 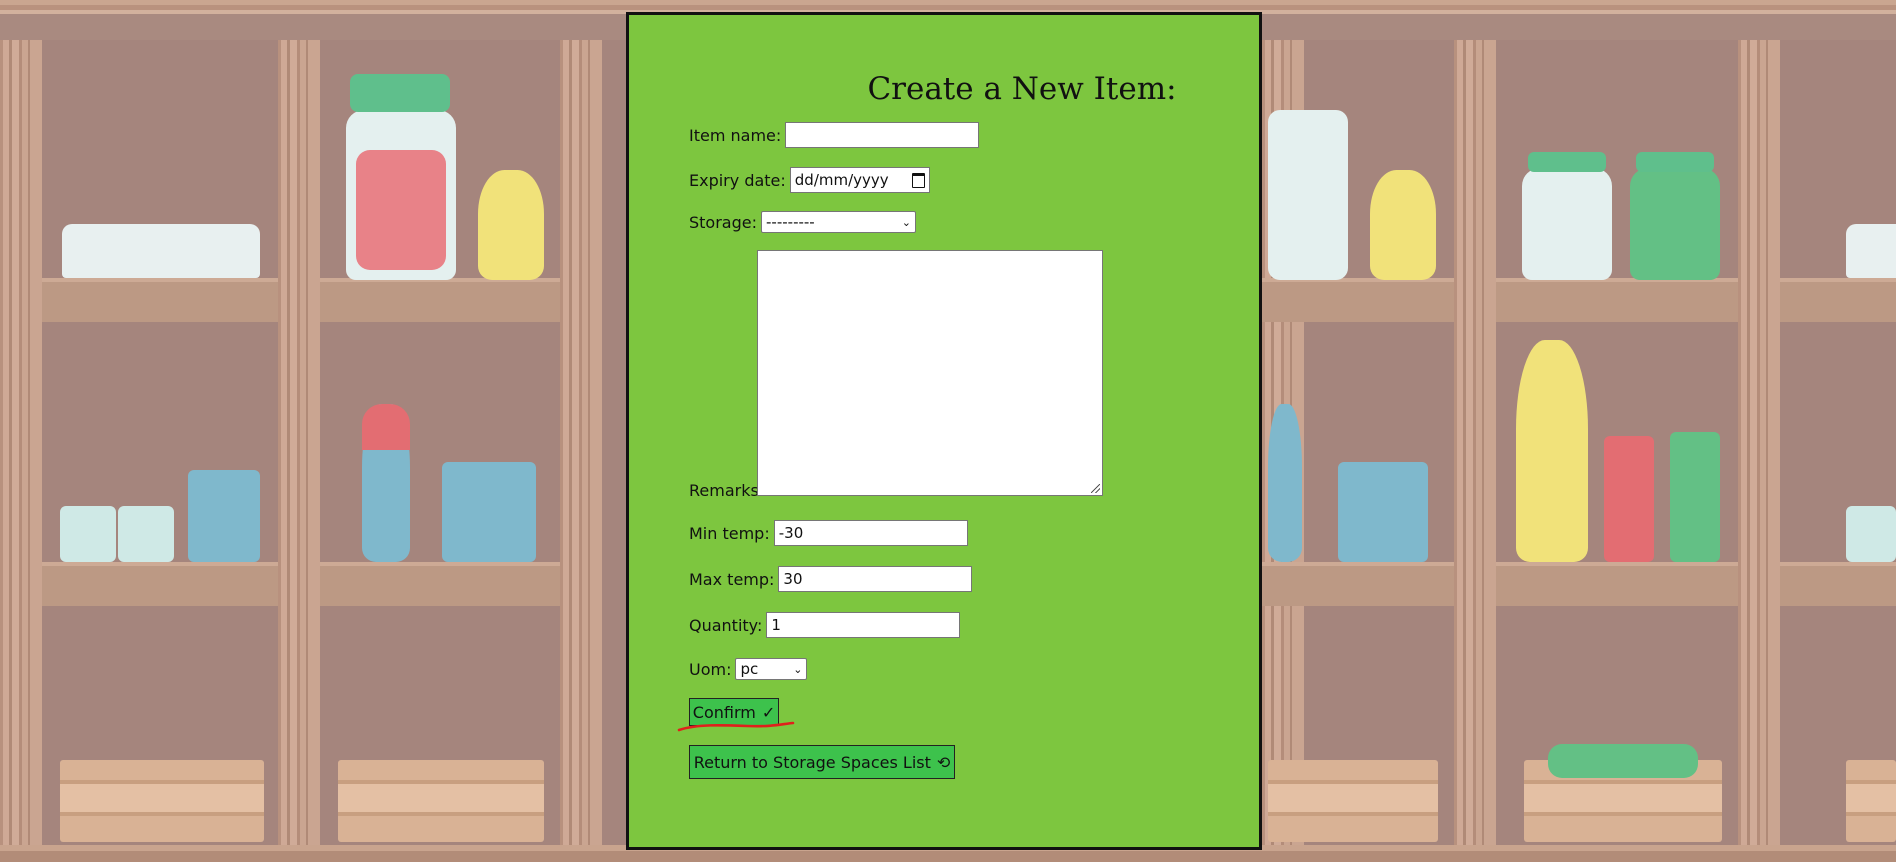 What do you see at coordinates (737, 180) in the screenshot?
I see `expiry-date-label: Expiry date:` at bounding box center [737, 180].